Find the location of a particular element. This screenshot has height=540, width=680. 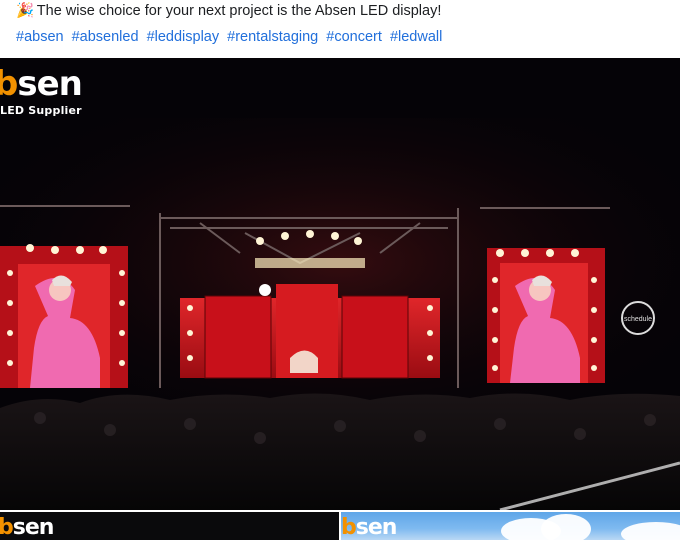

center-led-screen is located at coordinates (310, 331).